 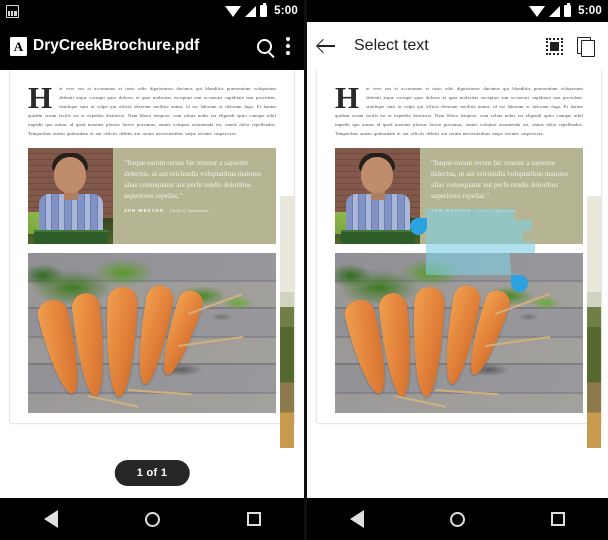 I want to click on more-vert-icon, so click(x=288, y=46).